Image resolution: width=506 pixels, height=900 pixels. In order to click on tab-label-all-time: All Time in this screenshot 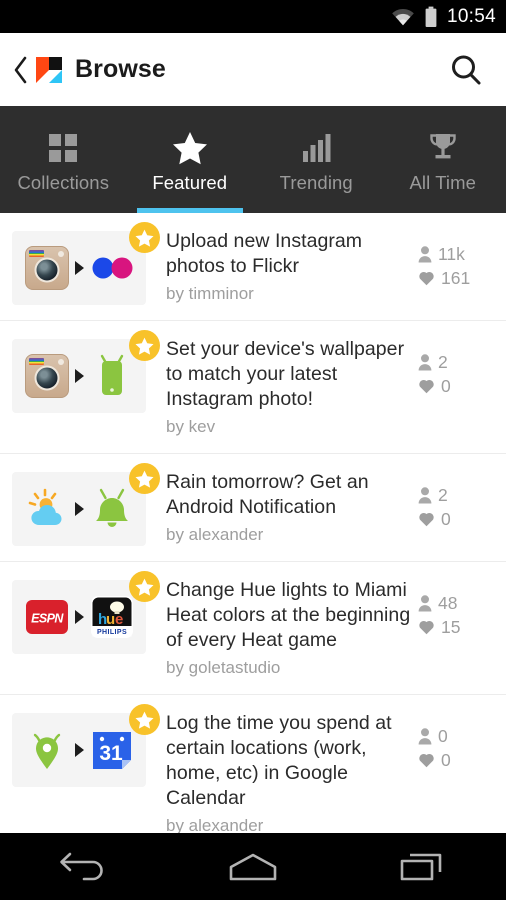, I will do `click(443, 182)`.